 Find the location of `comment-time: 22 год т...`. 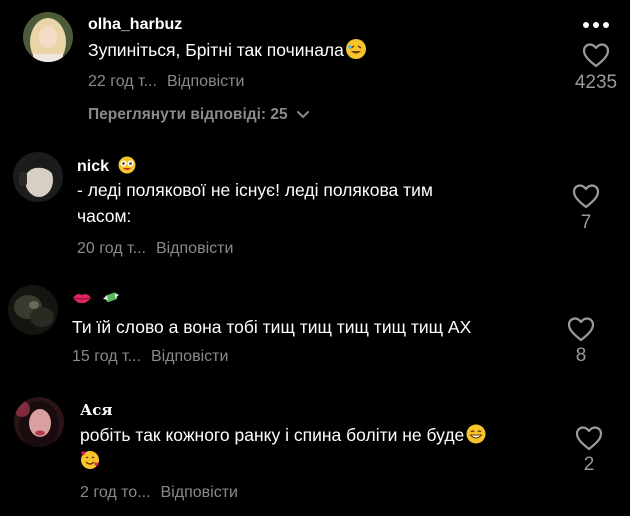

comment-time: 22 год т... is located at coordinates (122, 81).